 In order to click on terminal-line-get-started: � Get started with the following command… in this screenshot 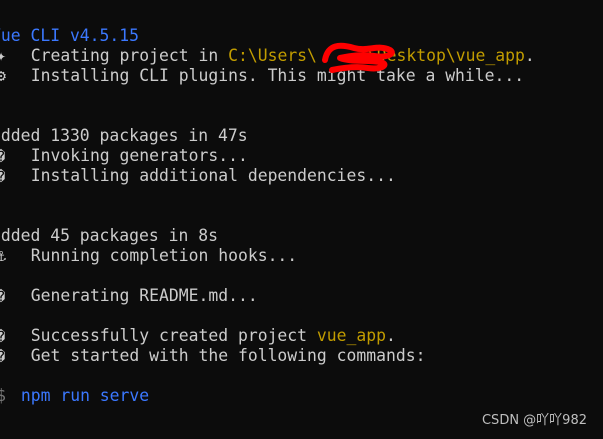, I will do `click(301, 356)`.